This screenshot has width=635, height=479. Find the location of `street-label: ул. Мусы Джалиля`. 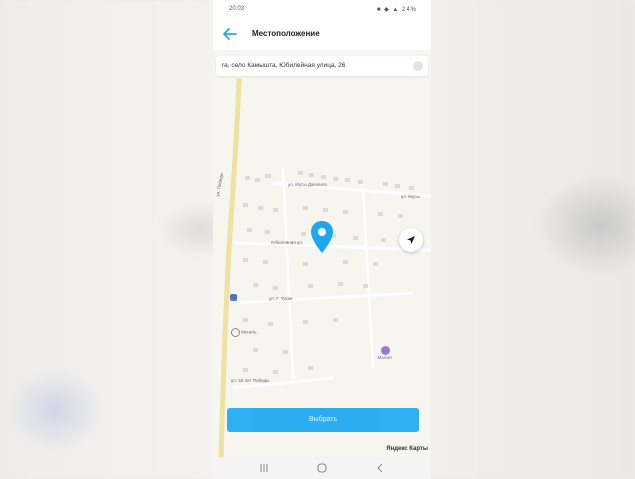

street-label: ул. Мусы Джалиля is located at coordinates (307, 184).